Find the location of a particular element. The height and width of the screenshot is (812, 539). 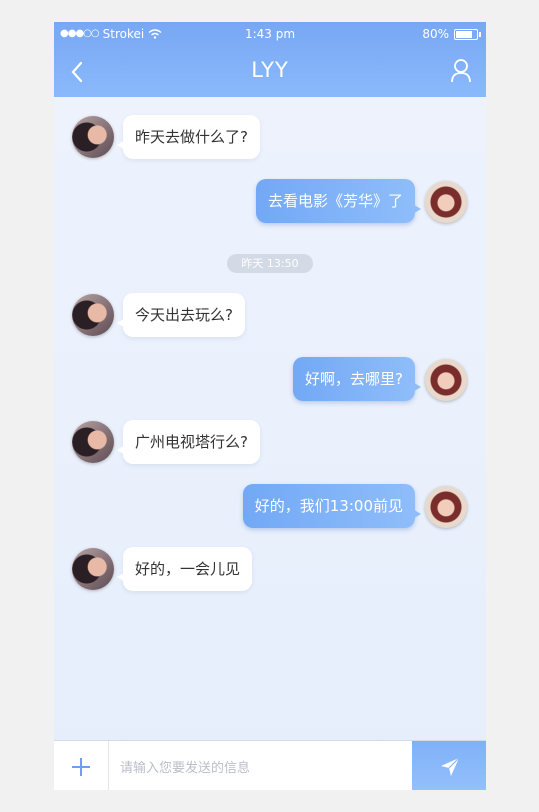

message-row: 好的，一会儿见 is located at coordinates (270, 569).